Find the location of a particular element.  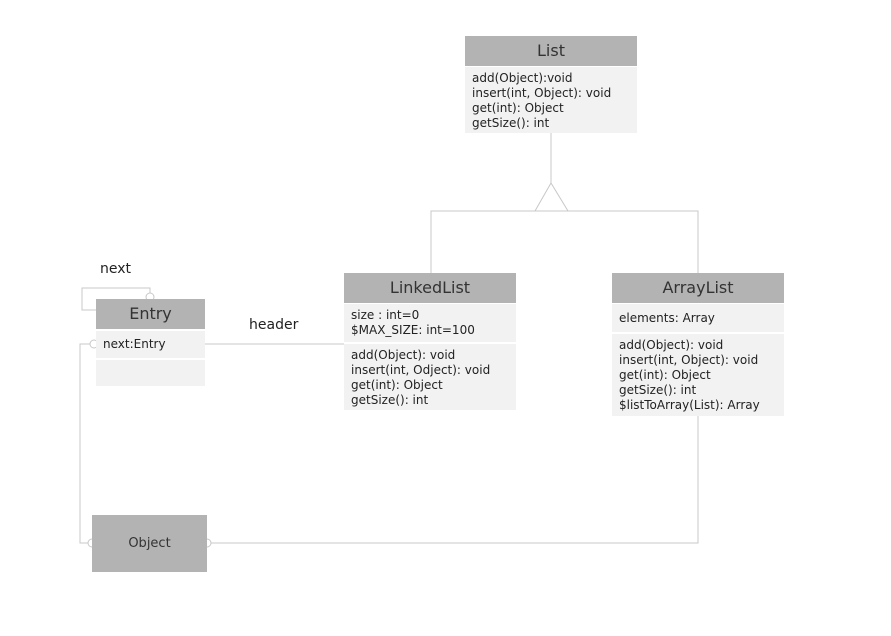

class-object: Object is located at coordinates (149, 543).